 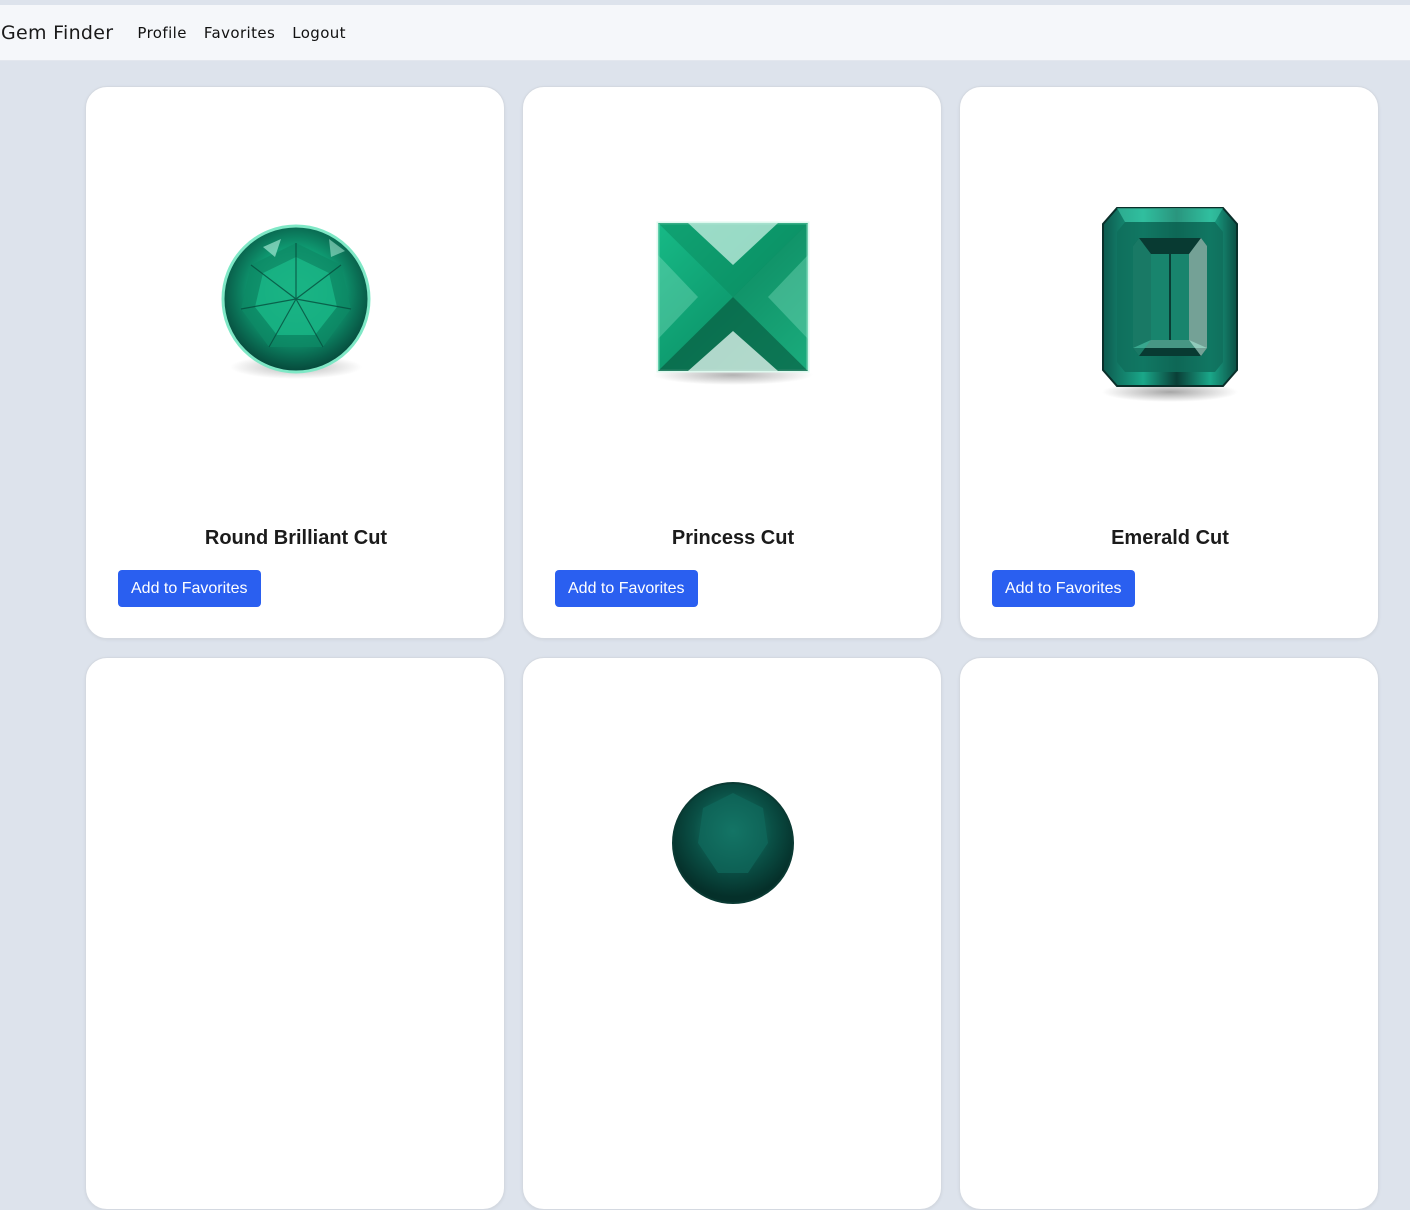 What do you see at coordinates (733, 843) in the screenshot?
I see `round-dark-gem-icon` at bounding box center [733, 843].